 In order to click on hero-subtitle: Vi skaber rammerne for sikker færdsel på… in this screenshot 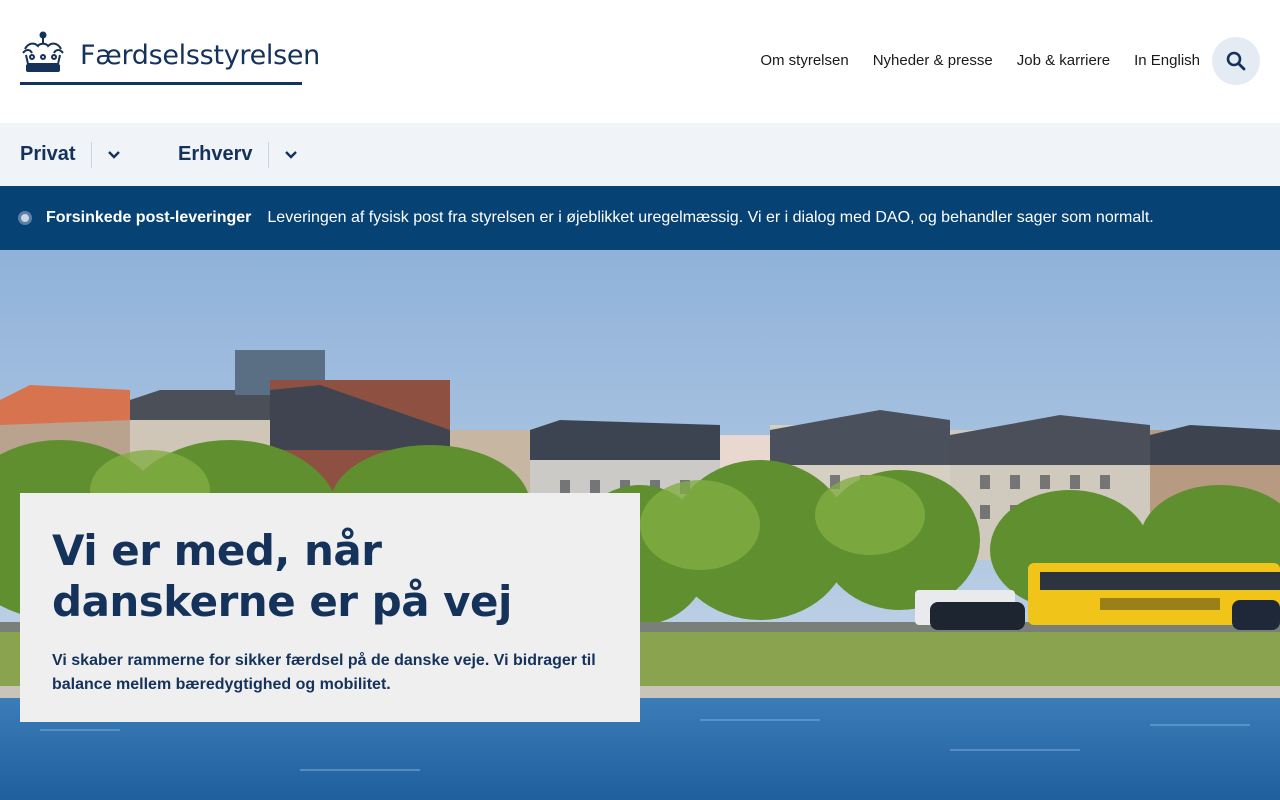, I will do `click(324, 672)`.